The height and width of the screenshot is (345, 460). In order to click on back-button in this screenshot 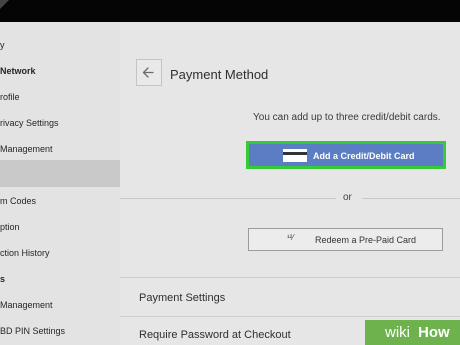, I will do `click(149, 72)`.